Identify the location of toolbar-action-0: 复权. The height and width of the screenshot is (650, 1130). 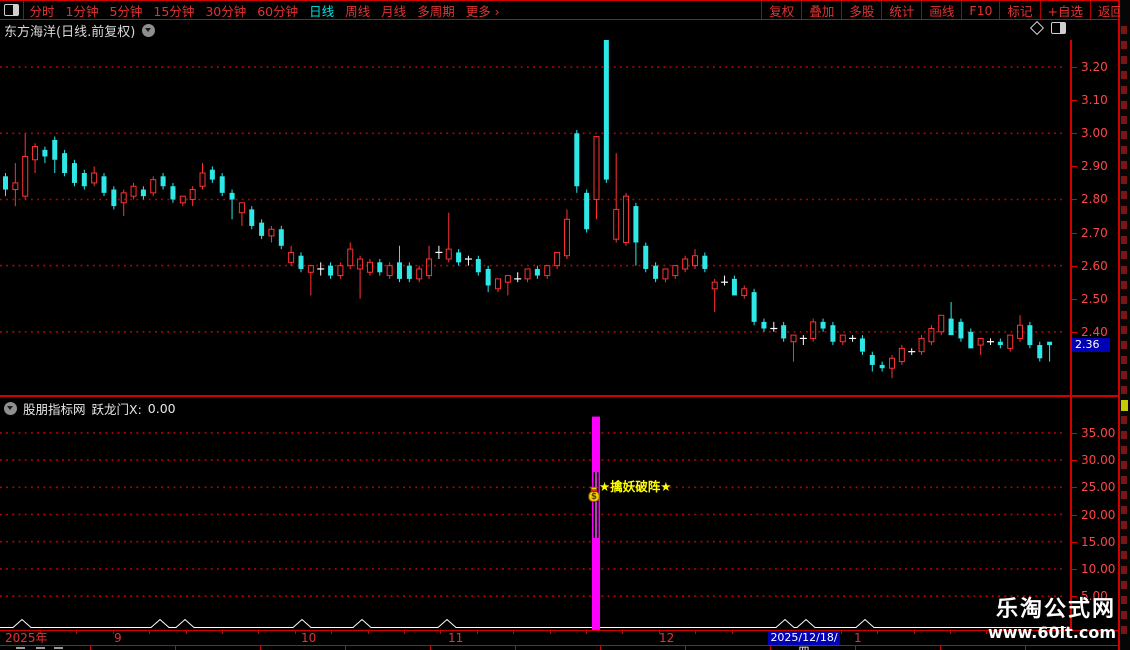
(781, 10).